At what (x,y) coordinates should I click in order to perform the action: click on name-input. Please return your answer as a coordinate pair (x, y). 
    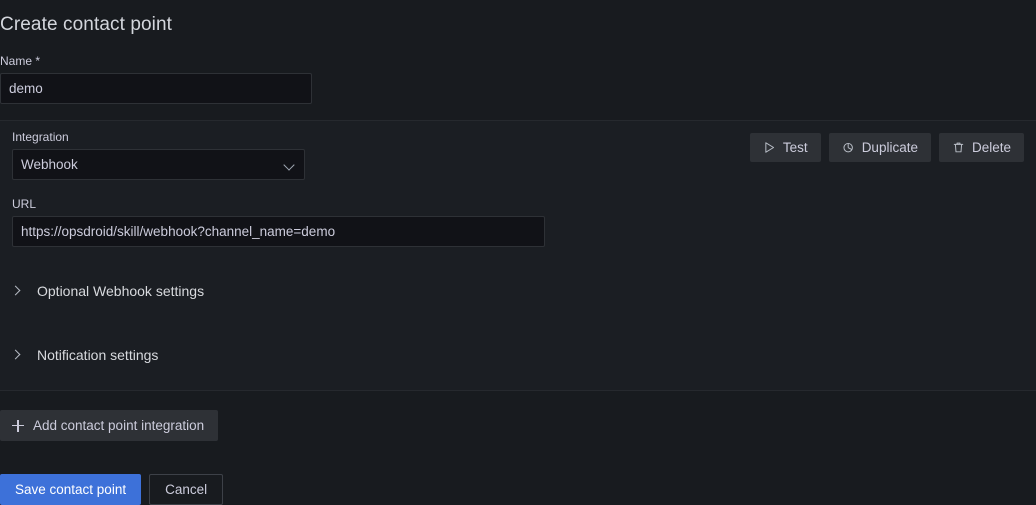
    Looking at the image, I should click on (156, 88).